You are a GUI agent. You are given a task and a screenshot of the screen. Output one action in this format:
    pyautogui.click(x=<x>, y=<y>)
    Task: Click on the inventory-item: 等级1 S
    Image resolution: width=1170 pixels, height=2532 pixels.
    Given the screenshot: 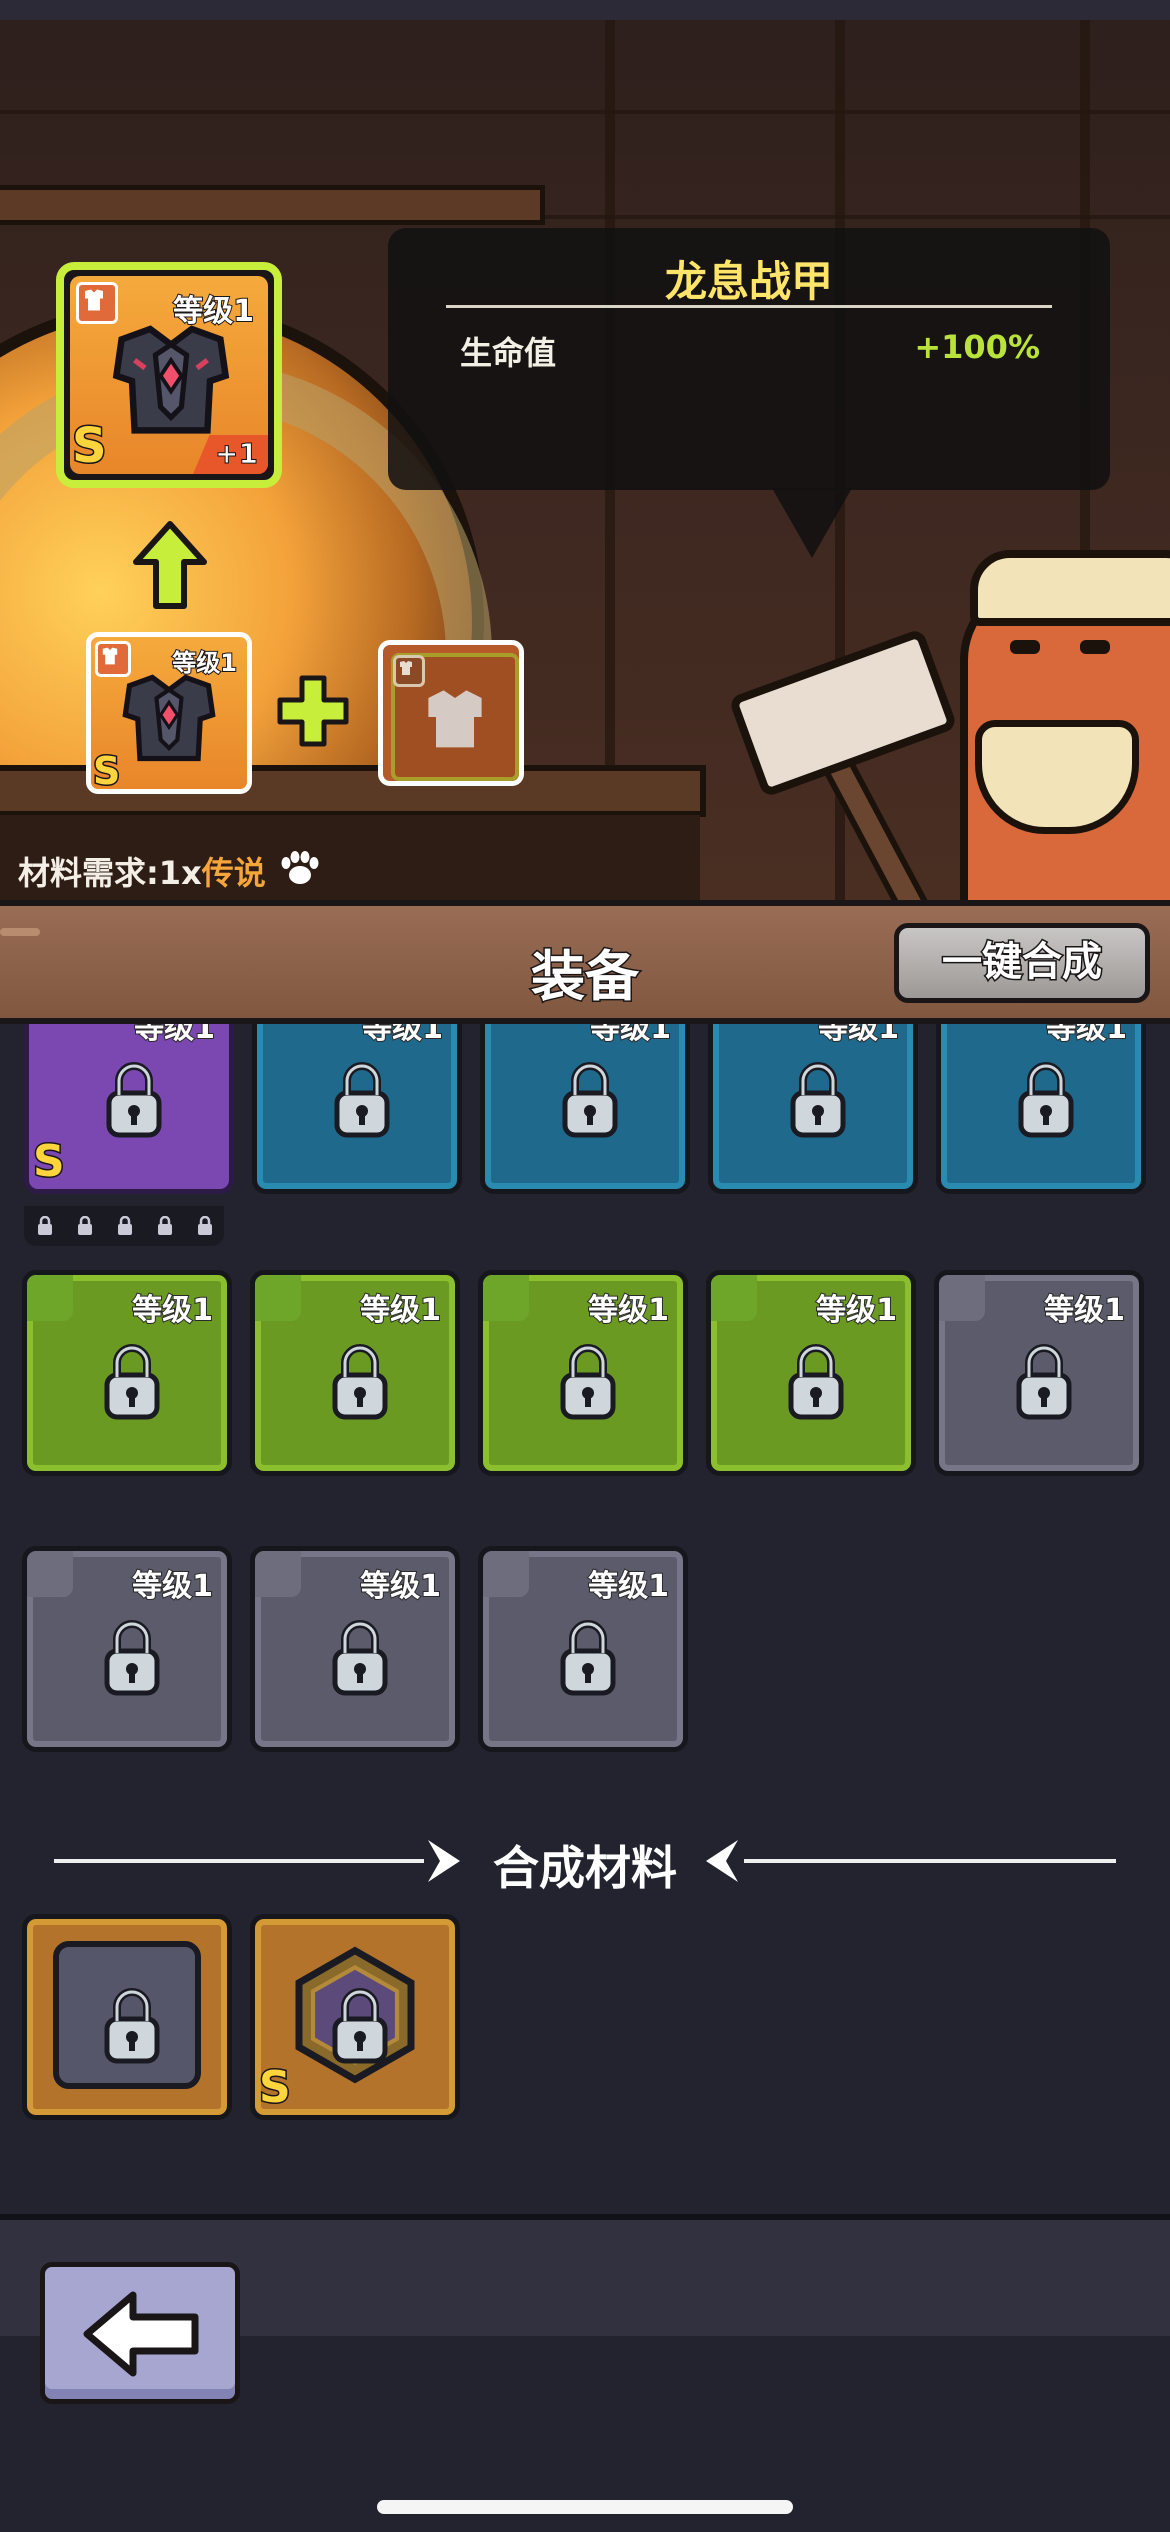 What is the action you would take?
    pyautogui.click(x=129, y=1109)
    